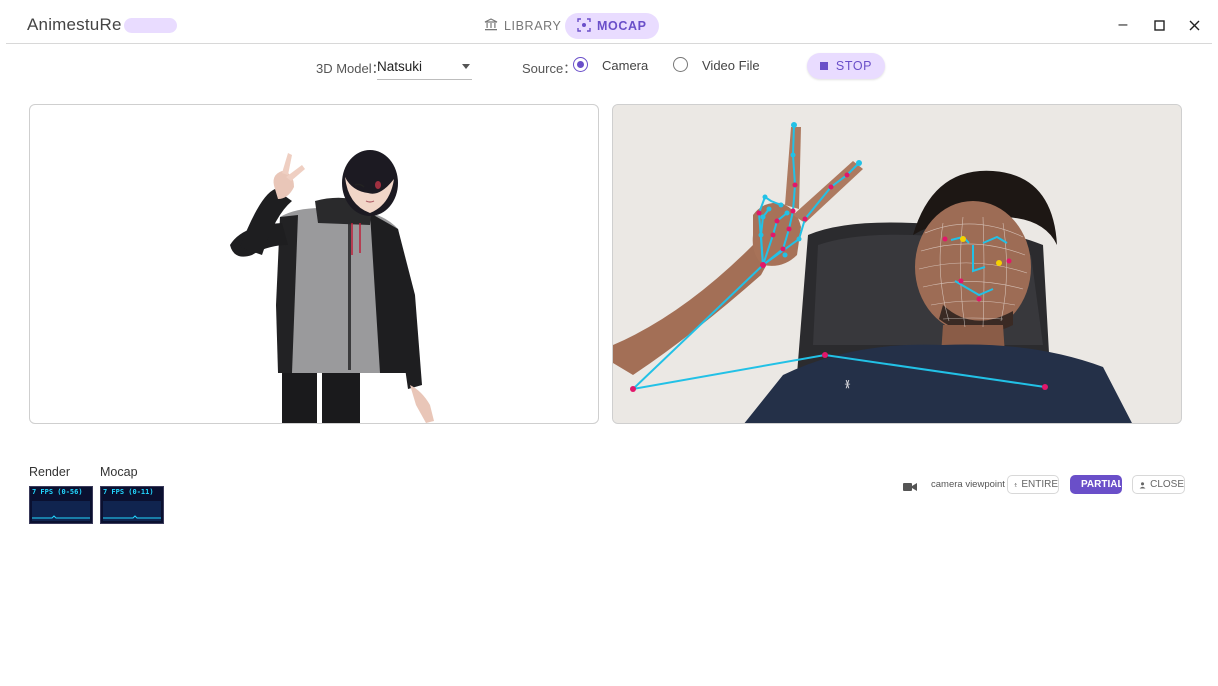  Describe the element at coordinates (968, 484) in the screenshot. I see `camera-viewpoint-label: camera viewpoint` at that location.